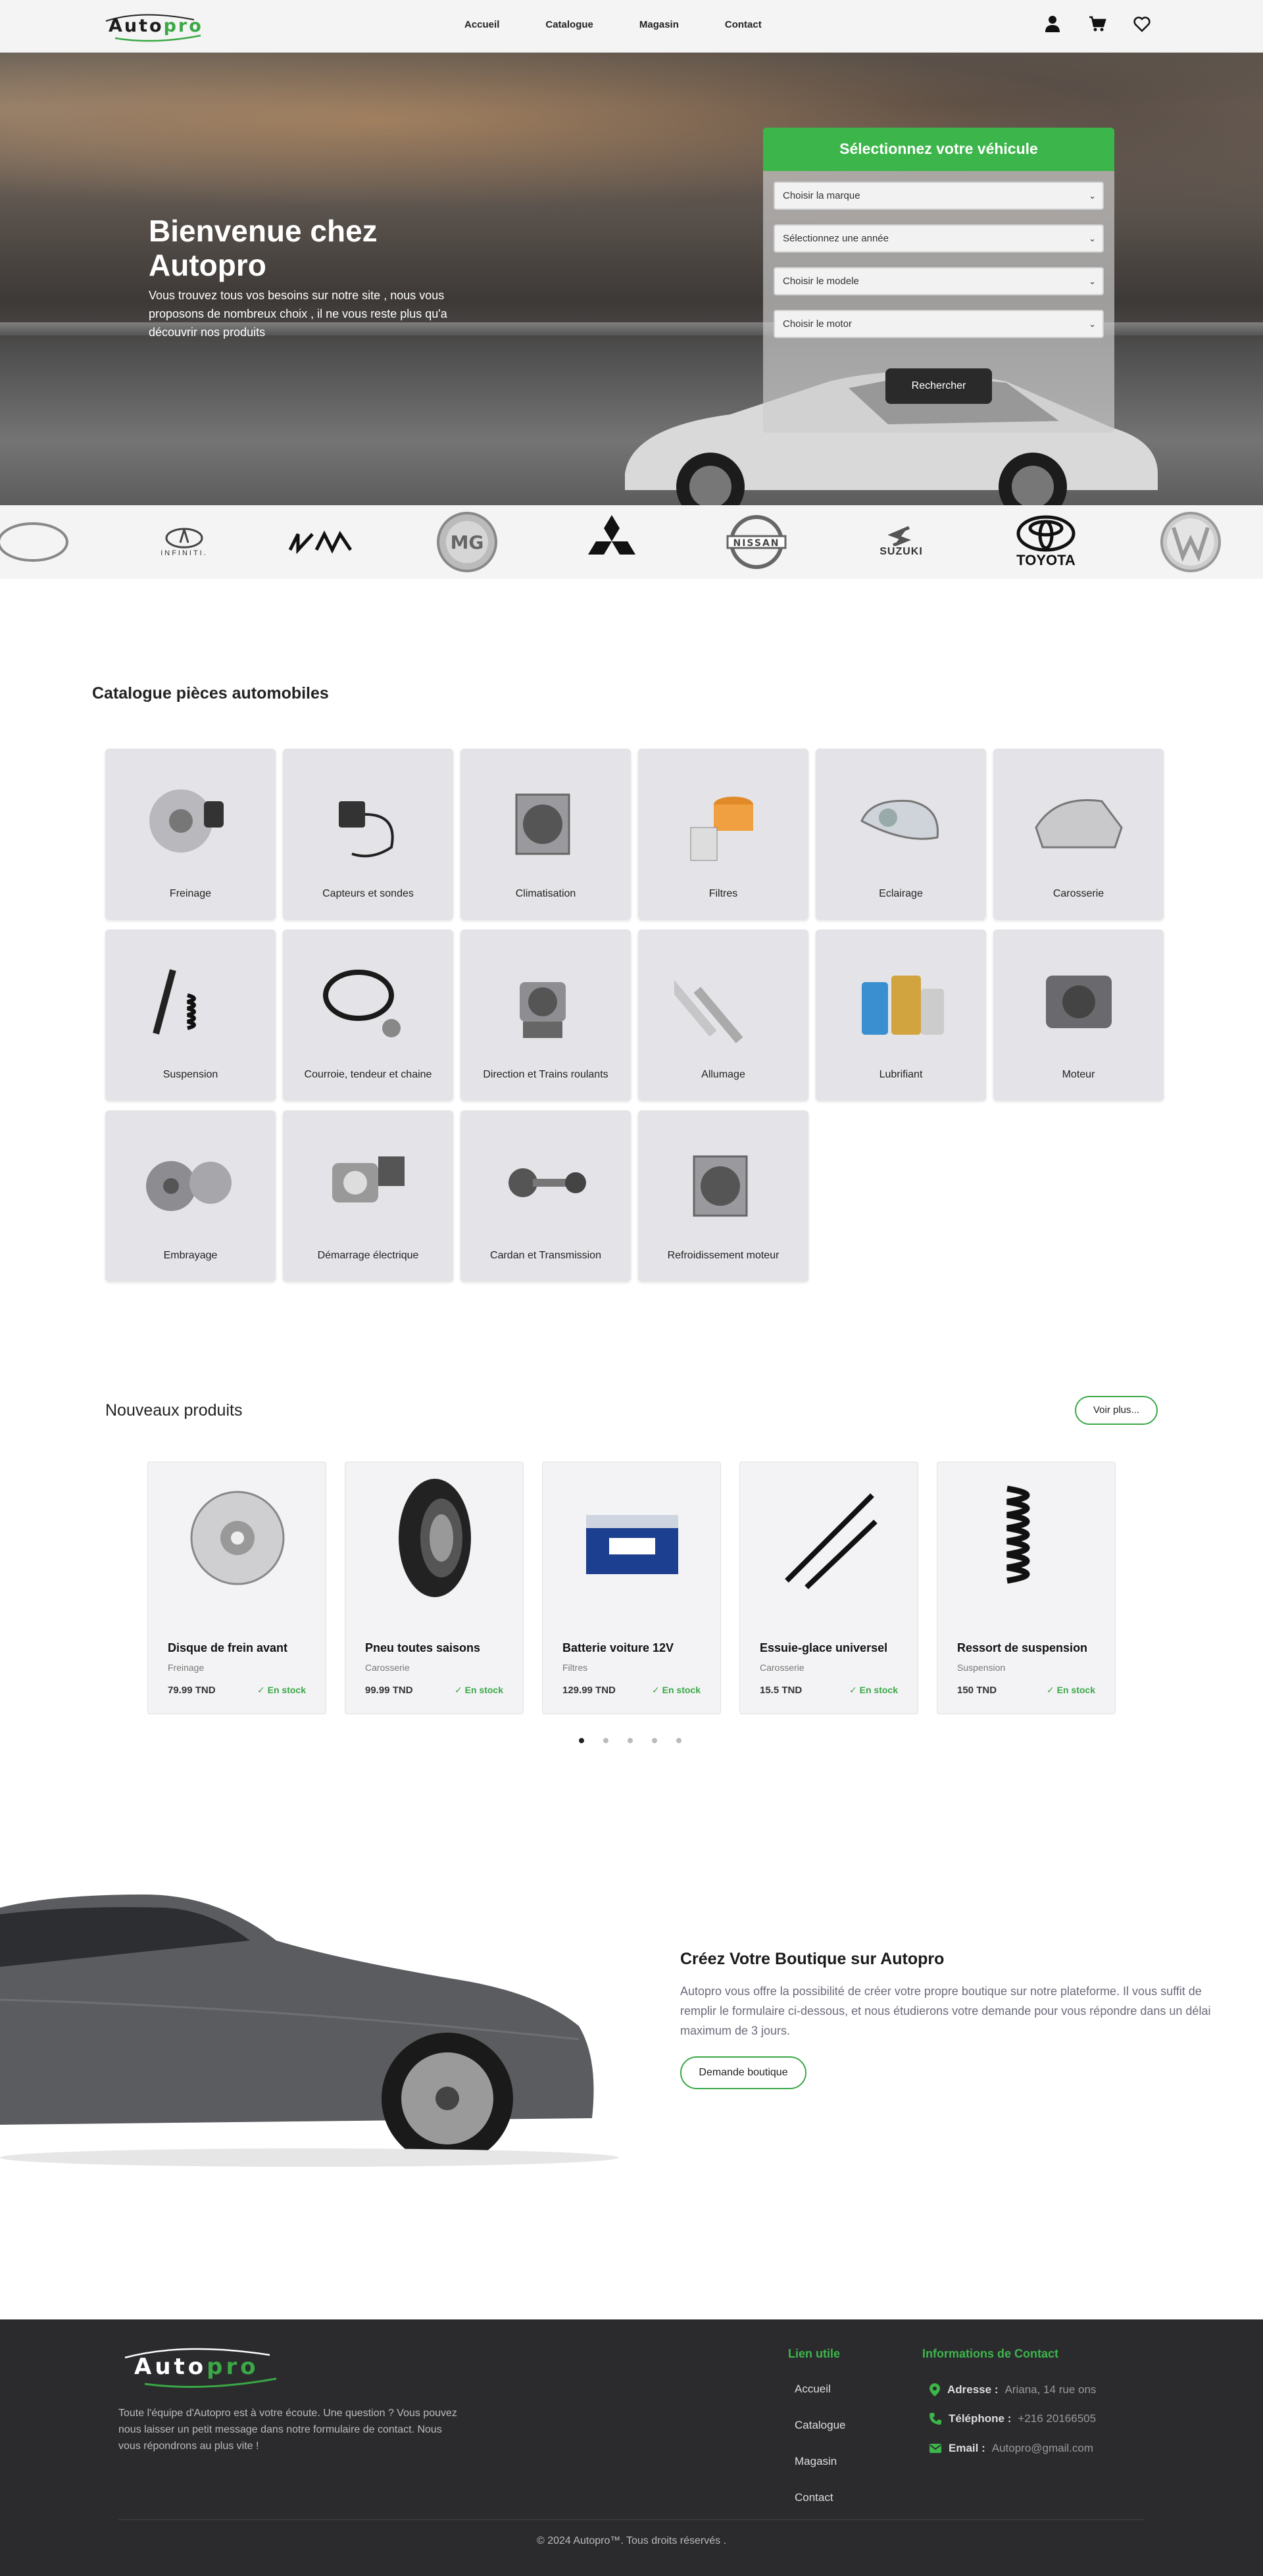  What do you see at coordinates (569, 24) in the screenshot?
I see `nav-catalogue: Catalogue` at bounding box center [569, 24].